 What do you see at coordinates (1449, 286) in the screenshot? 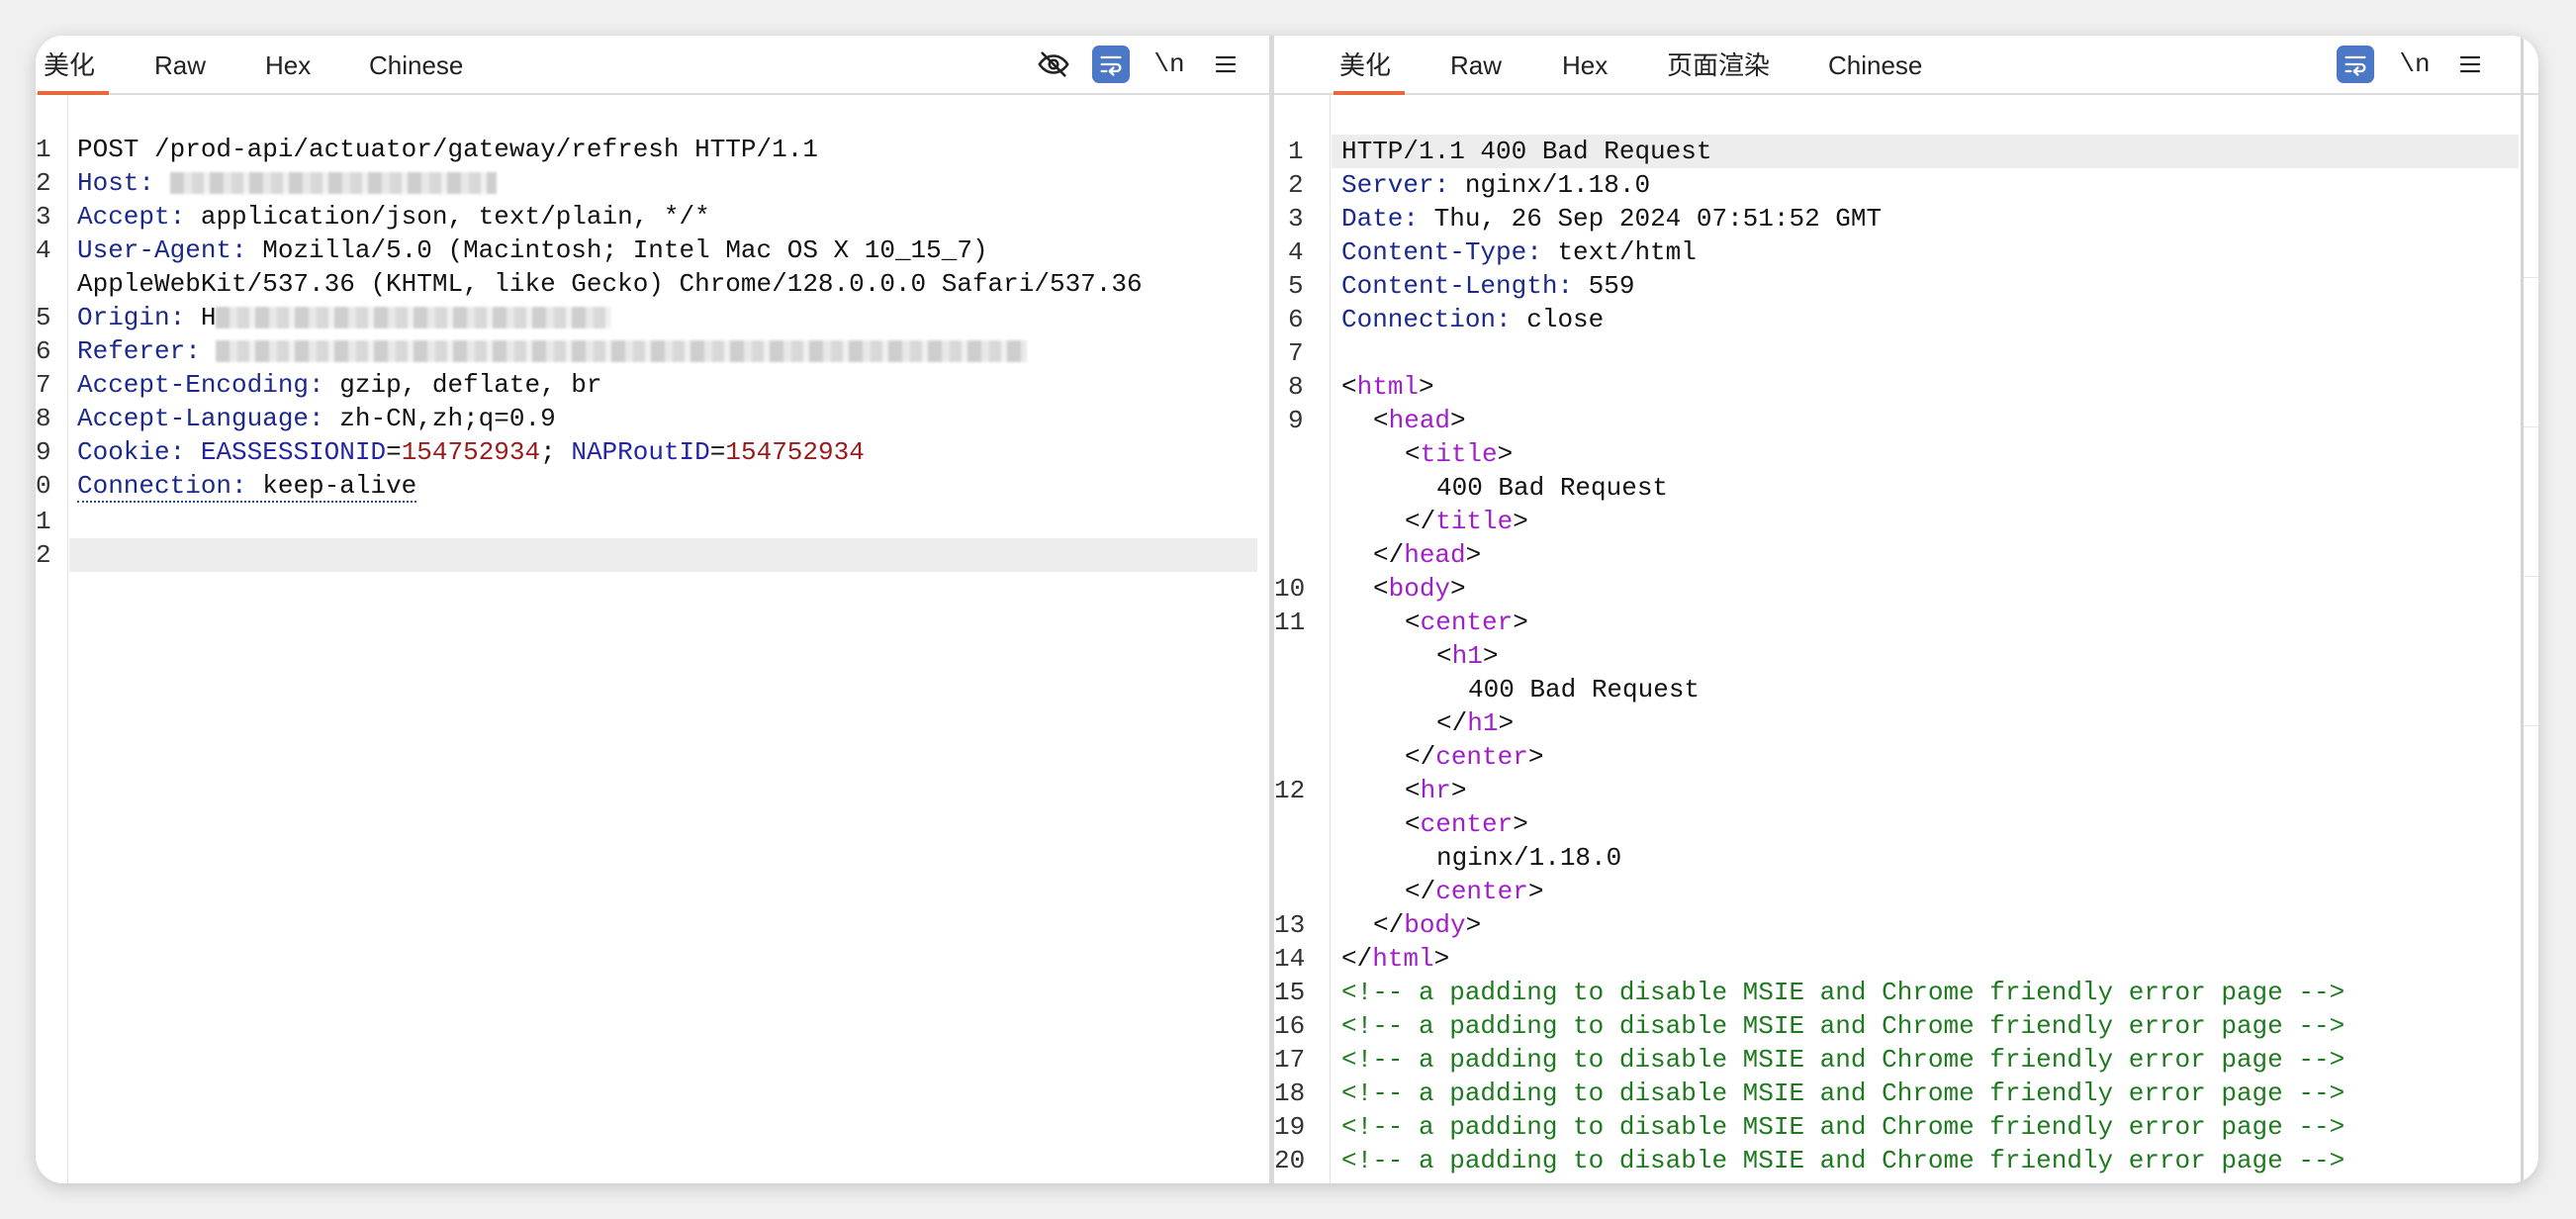
I see `header-key: Content-Length` at bounding box center [1449, 286].